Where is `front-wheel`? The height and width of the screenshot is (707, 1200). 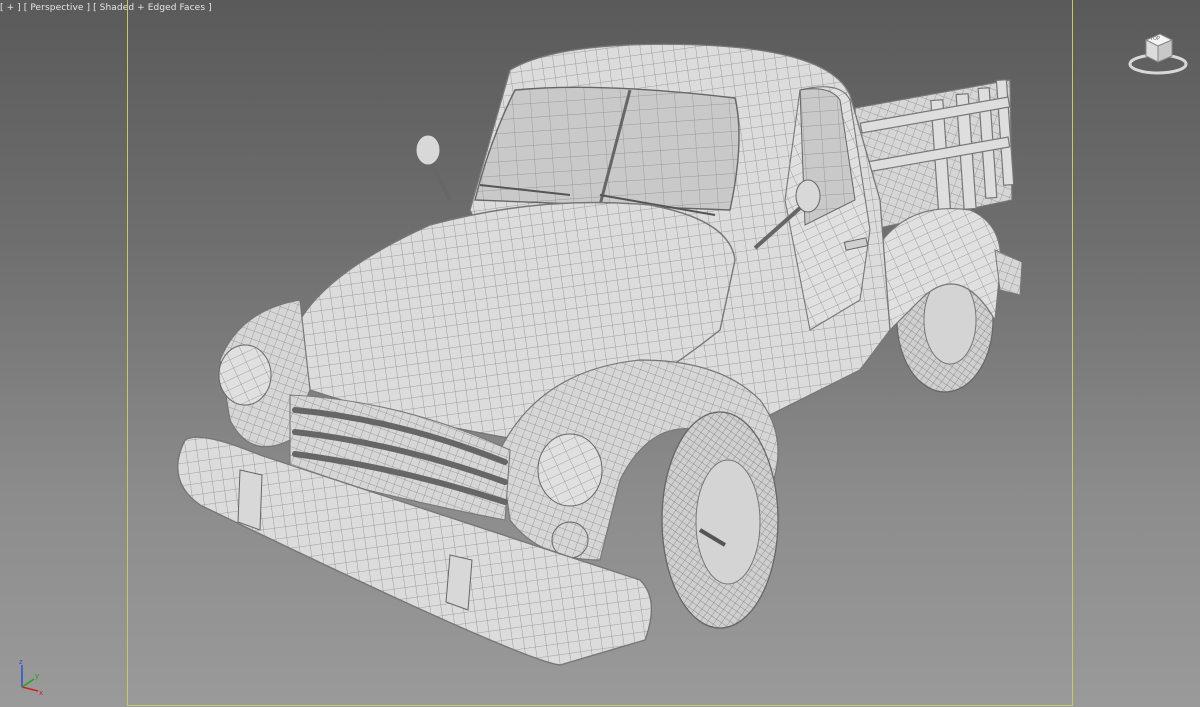 front-wheel is located at coordinates (720, 520).